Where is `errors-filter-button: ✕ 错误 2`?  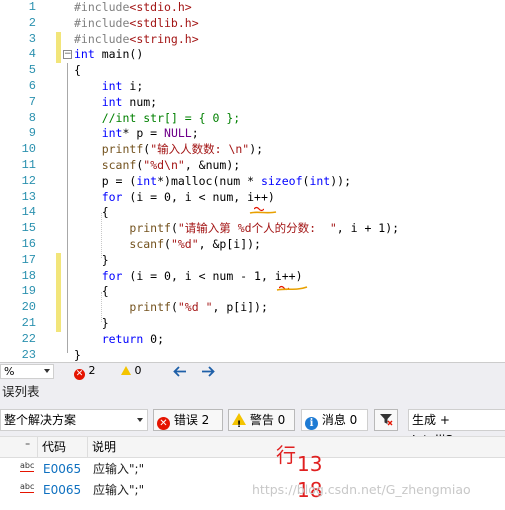 errors-filter-button: ✕ 错误 2 is located at coordinates (188, 420).